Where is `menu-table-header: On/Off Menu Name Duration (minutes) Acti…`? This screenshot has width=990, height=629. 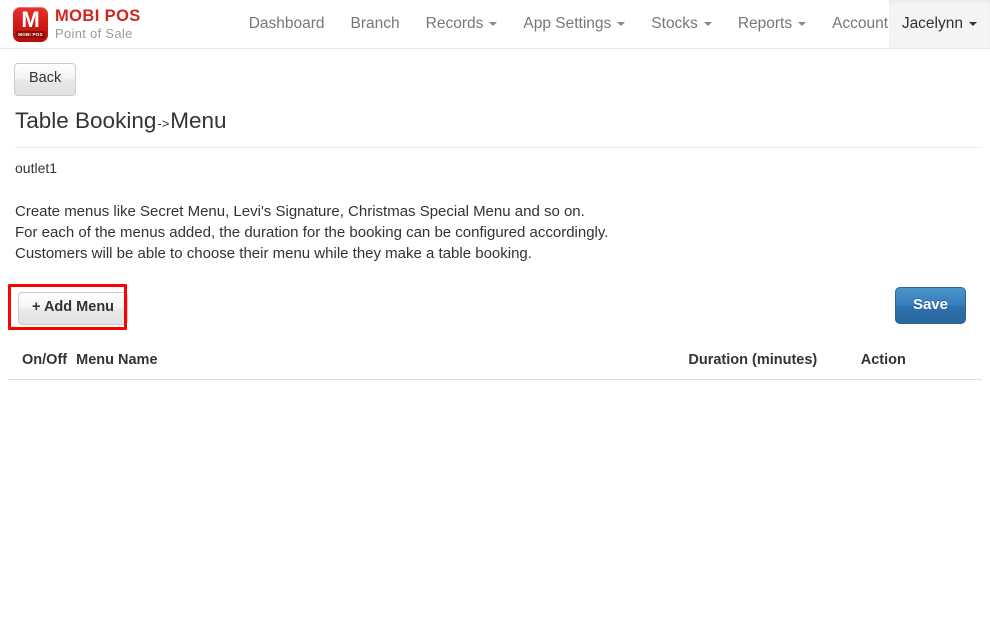 menu-table-header: On/Off Menu Name Duration (minutes) Acti… is located at coordinates (495, 361).